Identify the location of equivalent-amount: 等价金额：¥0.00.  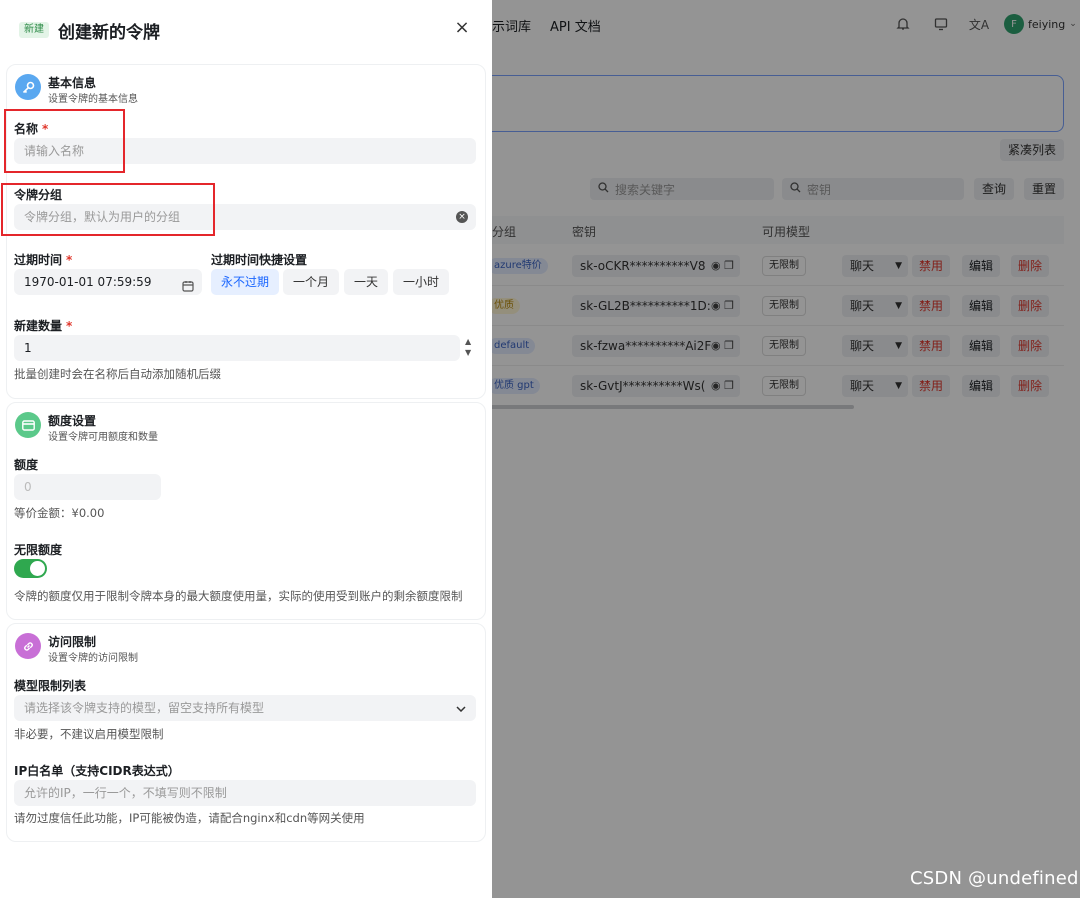
(59, 513).